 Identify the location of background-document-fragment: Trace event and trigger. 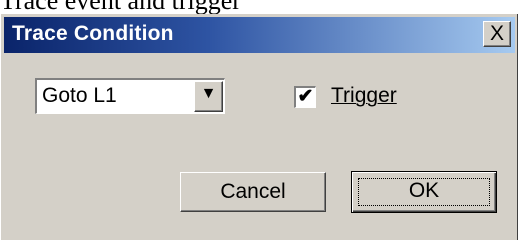
(259, 7).